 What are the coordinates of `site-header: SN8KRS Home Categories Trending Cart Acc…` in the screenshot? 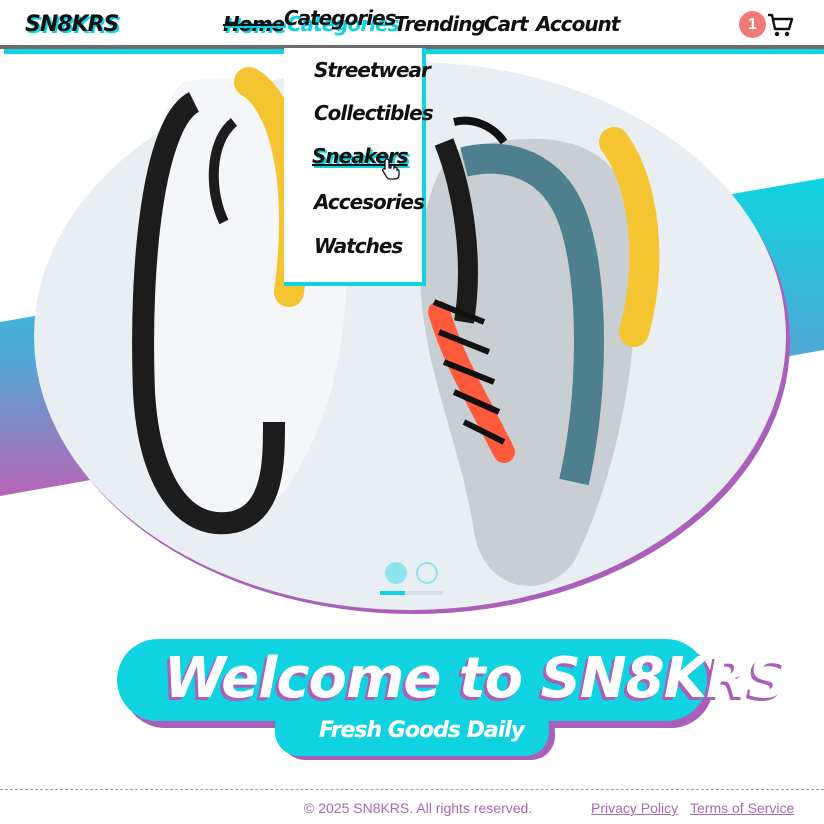 It's located at (412, 24).